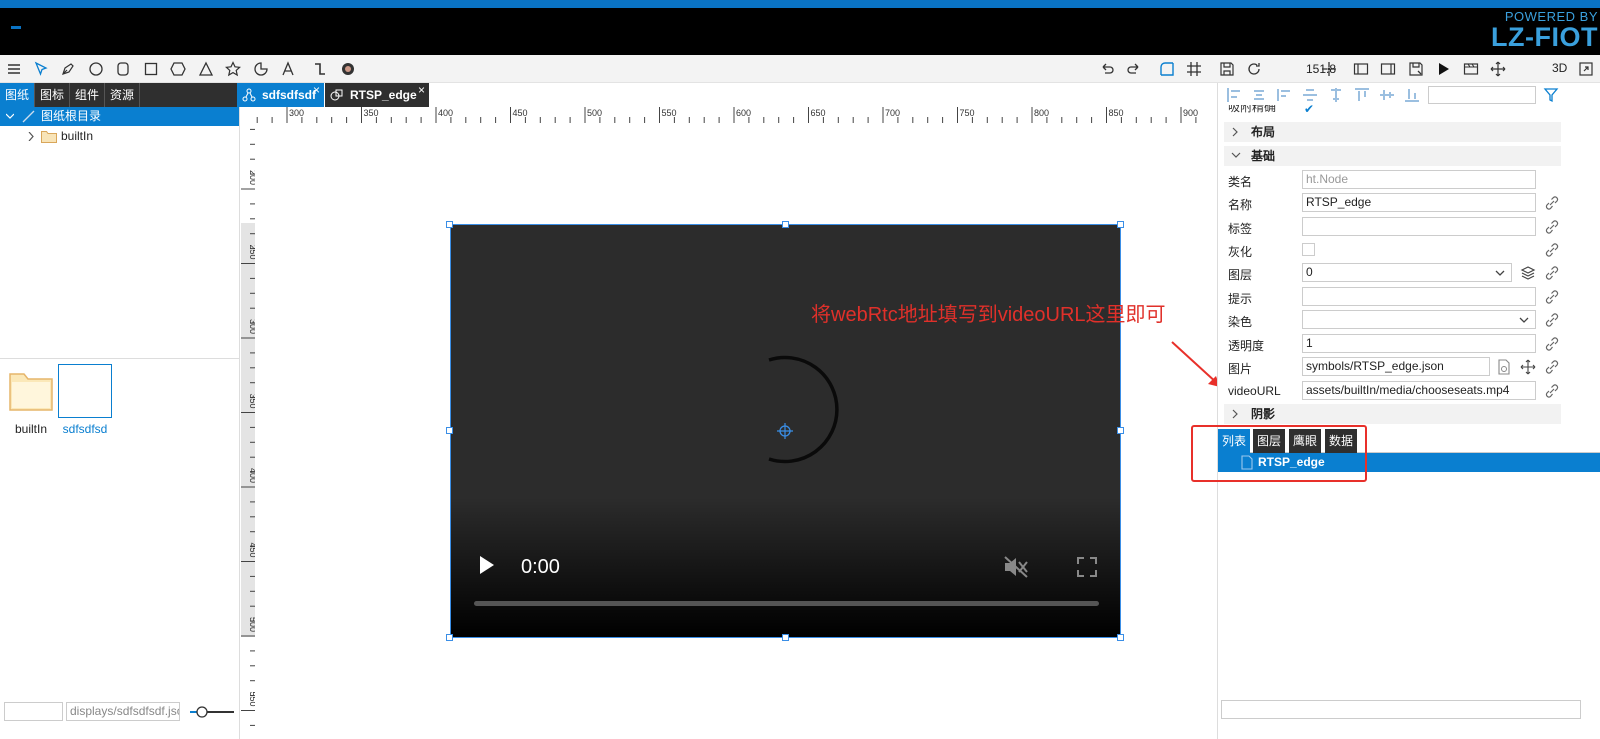 This screenshot has width=1600, height=739. Describe the element at coordinates (85, 391) in the screenshot. I see `drawing-thumbnail` at that location.